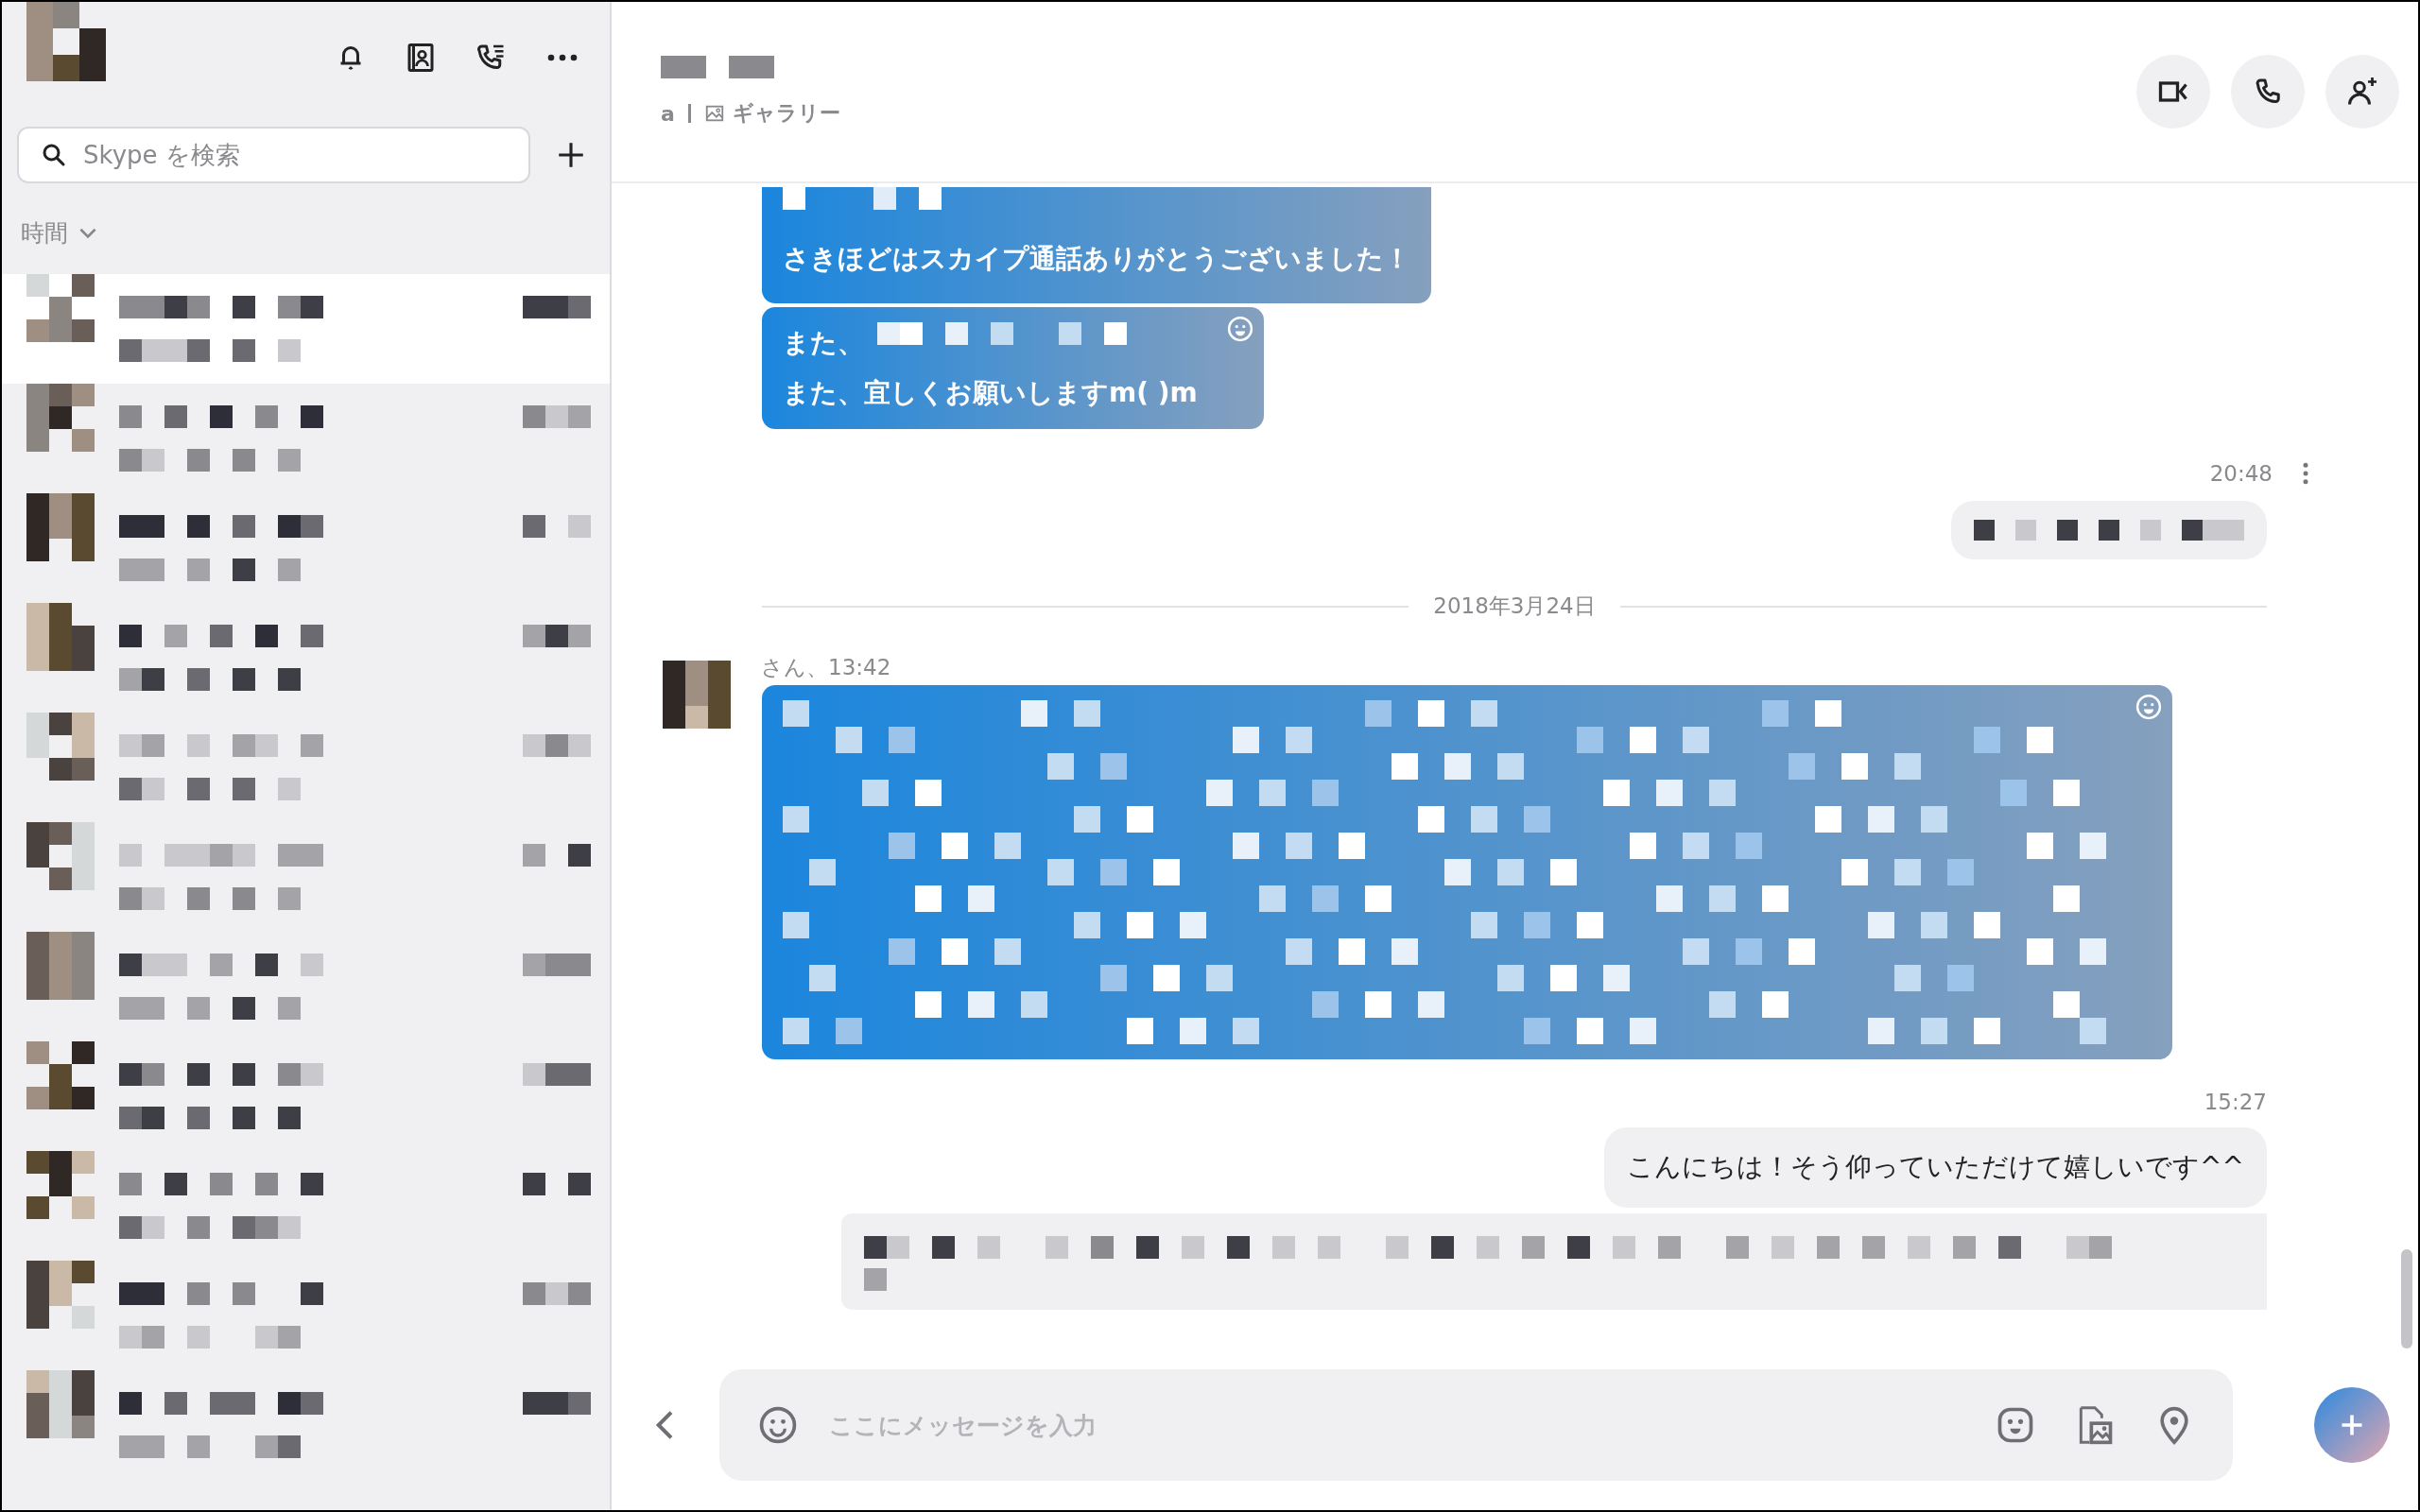  Describe the element at coordinates (1514, 607) in the screenshot. I see `date-separator: 2018年3月24日` at that location.